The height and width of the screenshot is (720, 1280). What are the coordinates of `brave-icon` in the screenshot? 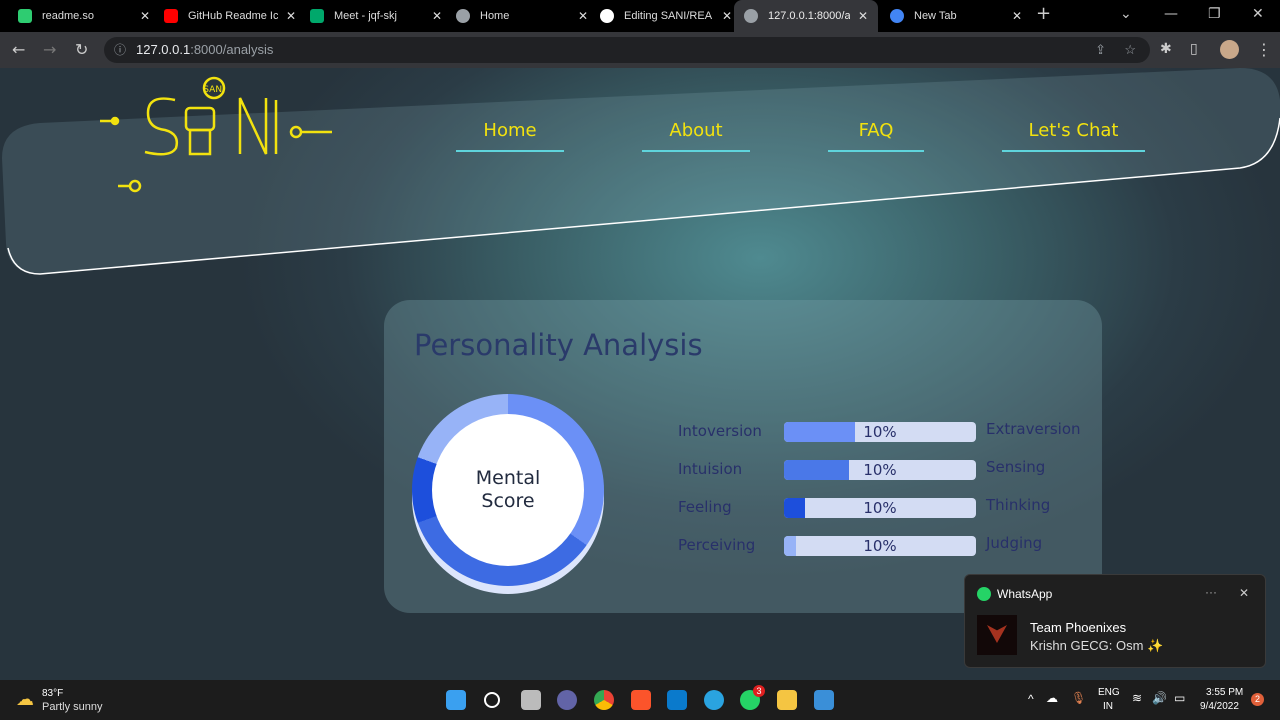 It's located at (641, 700).